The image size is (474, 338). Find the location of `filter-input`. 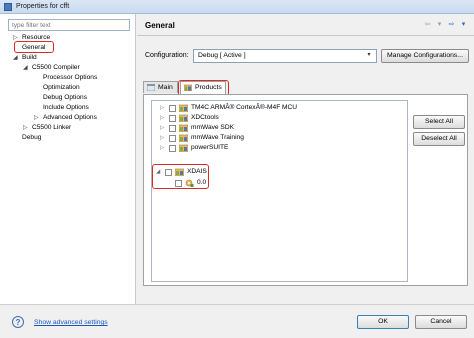

filter-input is located at coordinates (69, 25).